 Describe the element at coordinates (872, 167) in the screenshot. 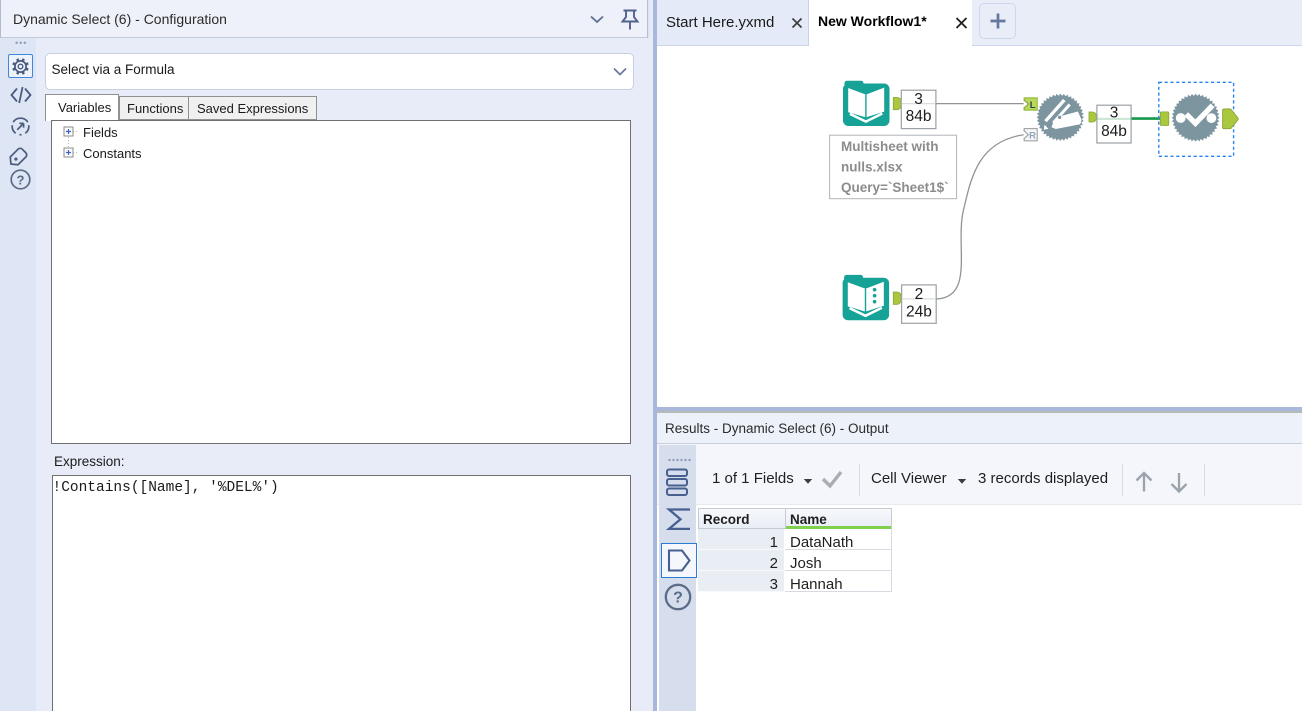

I see `svg-text: nulls.xlsx` at that location.